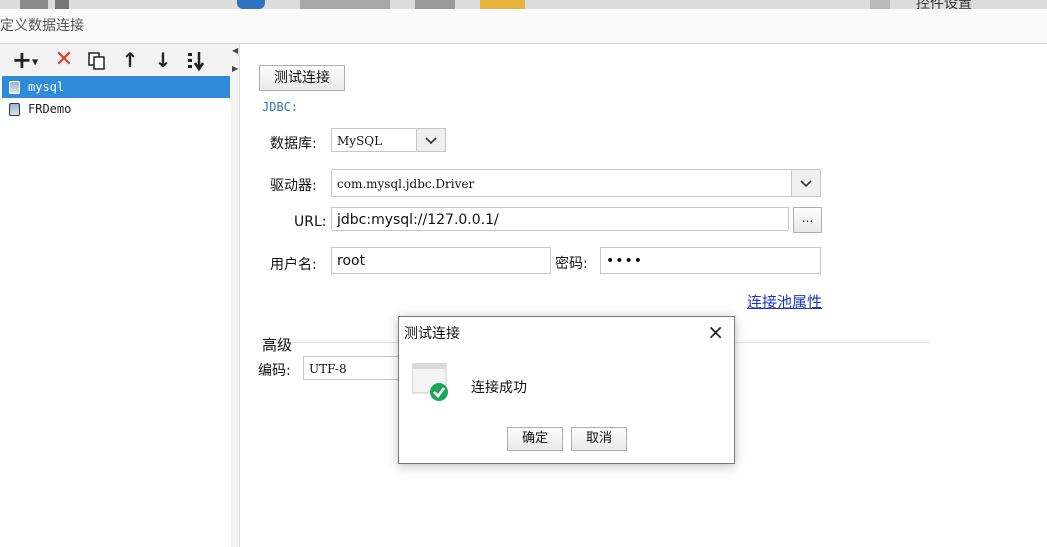  I want to click on connection-item-mysql: mysql, so click(116, 87).